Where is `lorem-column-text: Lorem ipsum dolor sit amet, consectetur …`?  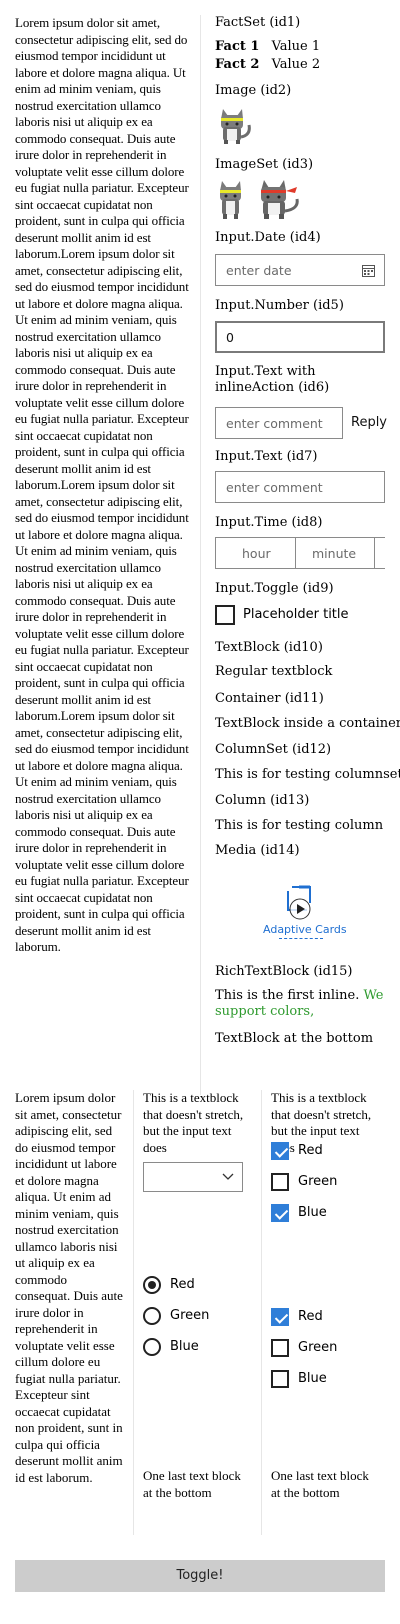
lorem-column-text: Lorem ipsum dolor sit amet, consectetur … is located at coordinates (69, 1287).